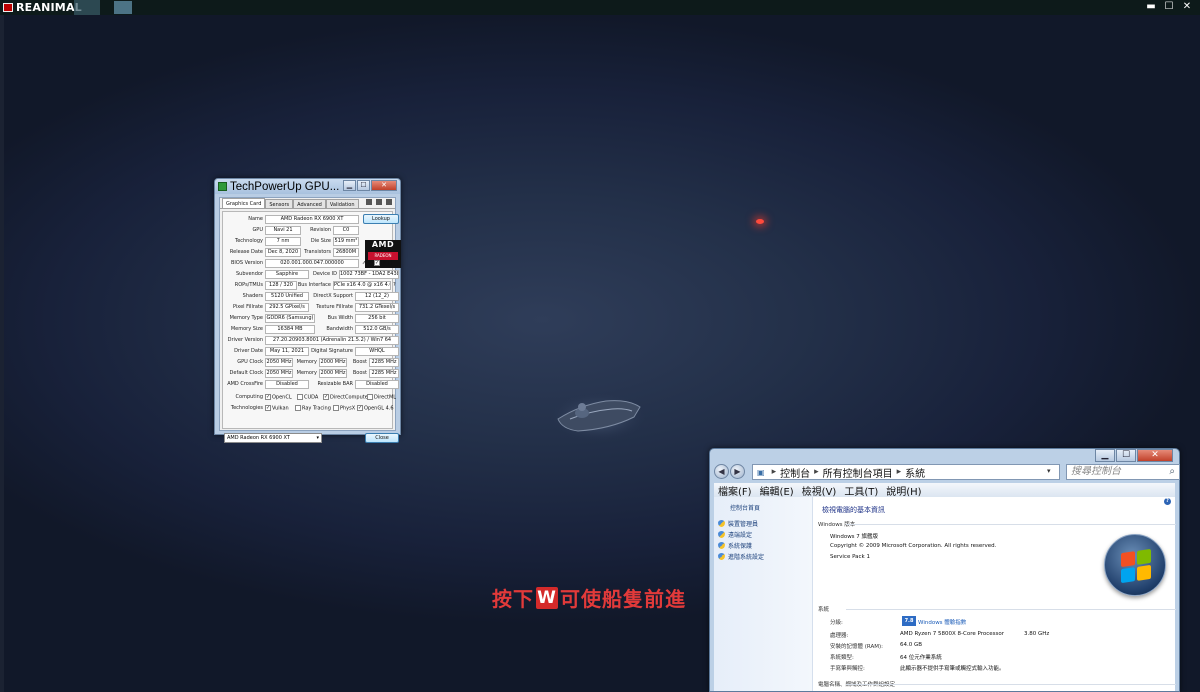  I want to click on sidebar-item-device-manager: 裝置管理員, so click(738, 523).